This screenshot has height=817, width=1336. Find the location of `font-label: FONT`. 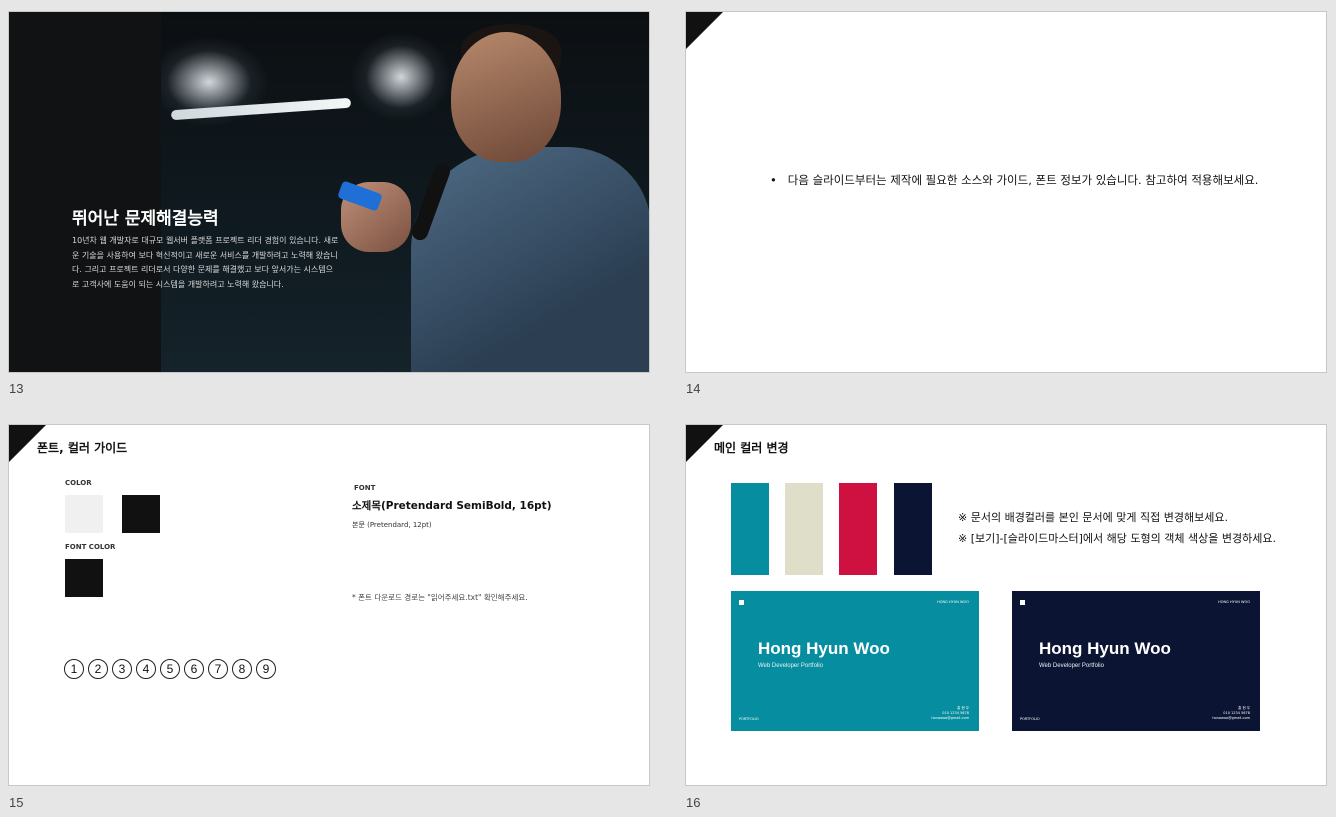

font-label: FONT is located at coordinates (365, 488).